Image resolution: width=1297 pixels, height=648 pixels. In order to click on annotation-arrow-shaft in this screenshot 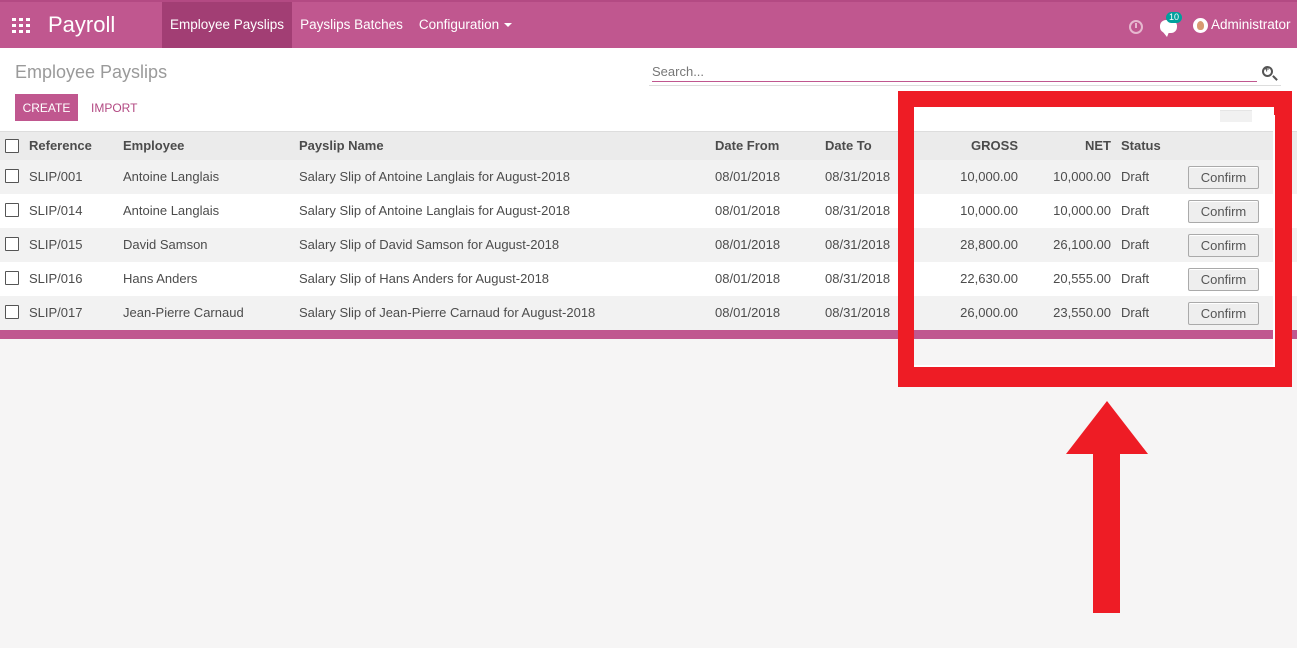, I will do `click(1106, 533)`.